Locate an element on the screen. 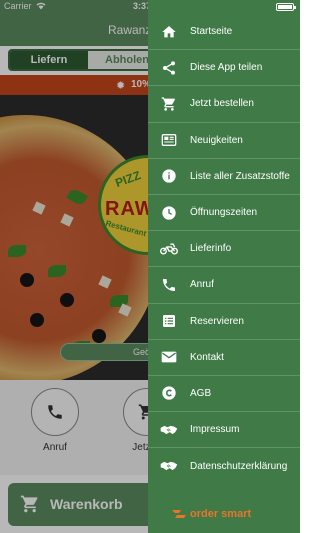 Image resolution: width=320 pixels, height=533 pixels. menu-item-contact: Kontakt is located at coordinates (224, 358).